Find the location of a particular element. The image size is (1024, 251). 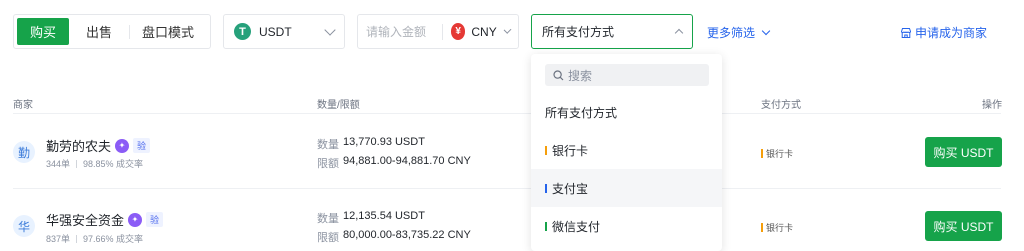

order-count: 837单 is located at coordinates (58, 239).